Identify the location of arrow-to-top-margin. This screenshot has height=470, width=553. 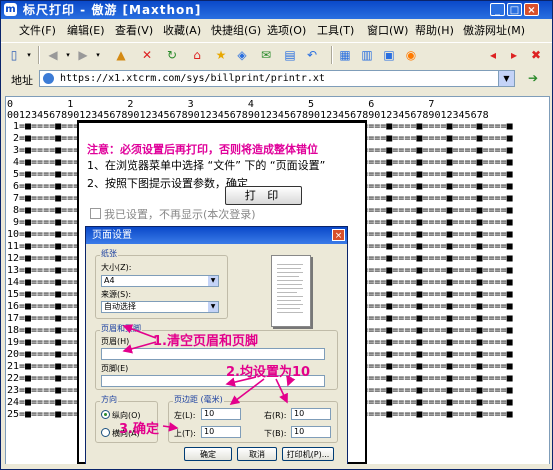
(247, 391).